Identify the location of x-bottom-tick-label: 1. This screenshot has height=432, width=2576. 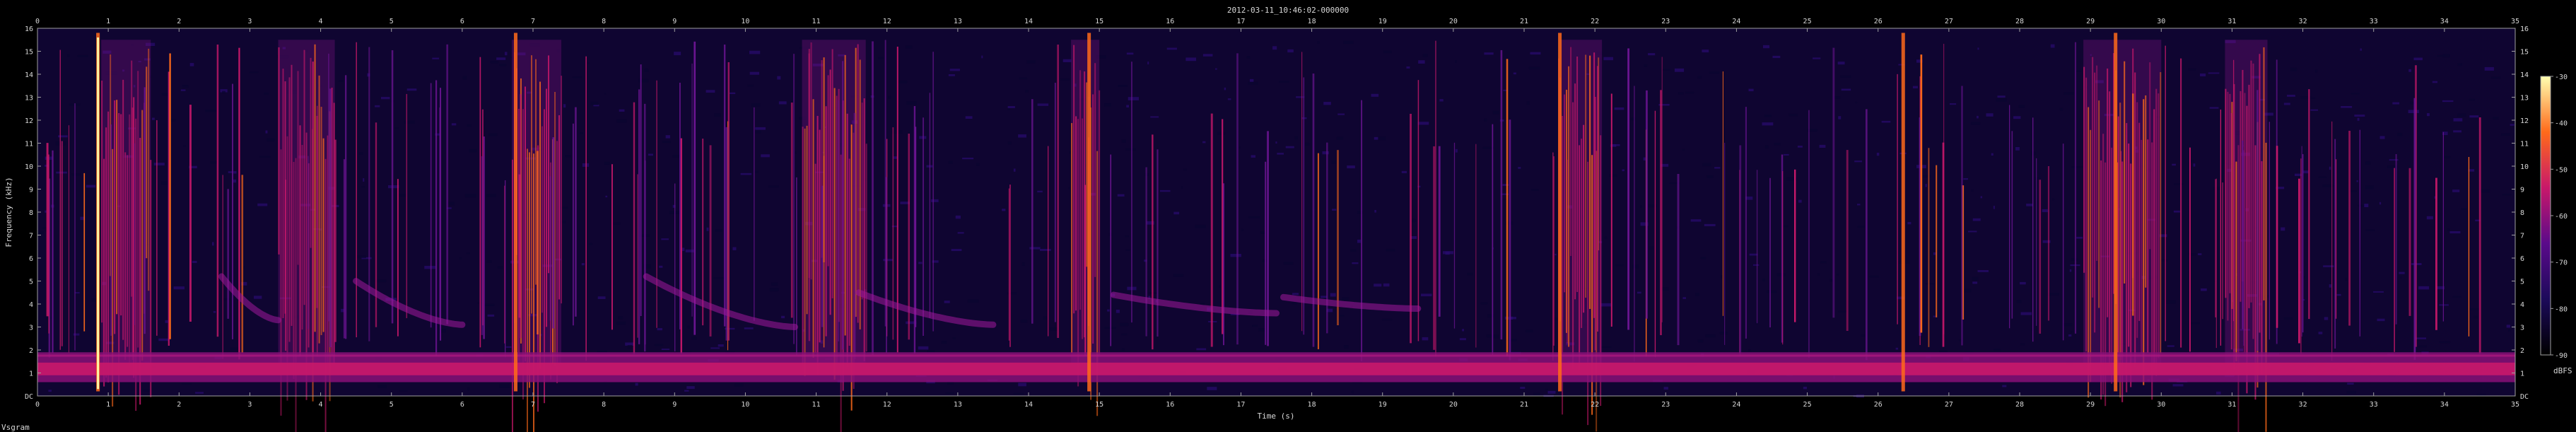
(108, 405).